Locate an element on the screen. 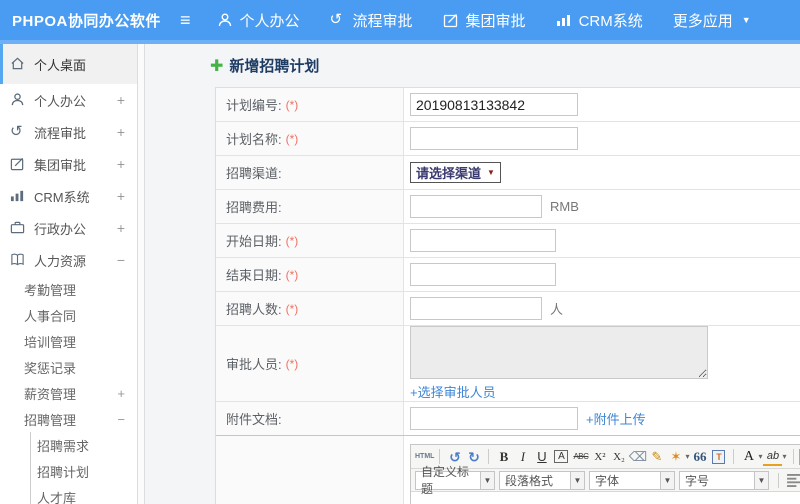 Image resolution: width=800 pixels, height=504 pixels. sidebar-subitem-salary: 薪资管理 + is located at coordinates (68, 393).